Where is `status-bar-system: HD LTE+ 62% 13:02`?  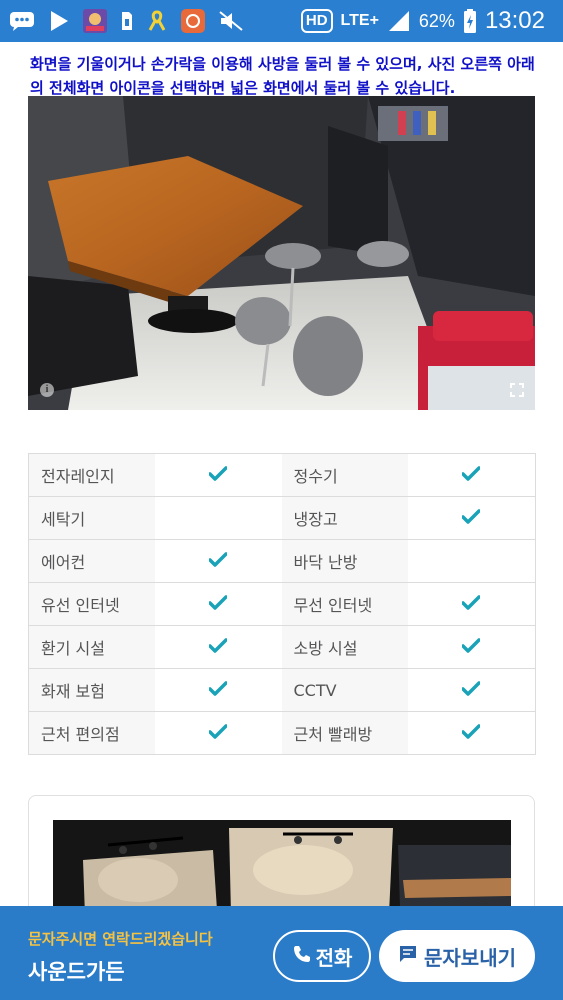
status-bar-system: HD LTE+ 62% 13:02 is located at coordinates (422, 21).